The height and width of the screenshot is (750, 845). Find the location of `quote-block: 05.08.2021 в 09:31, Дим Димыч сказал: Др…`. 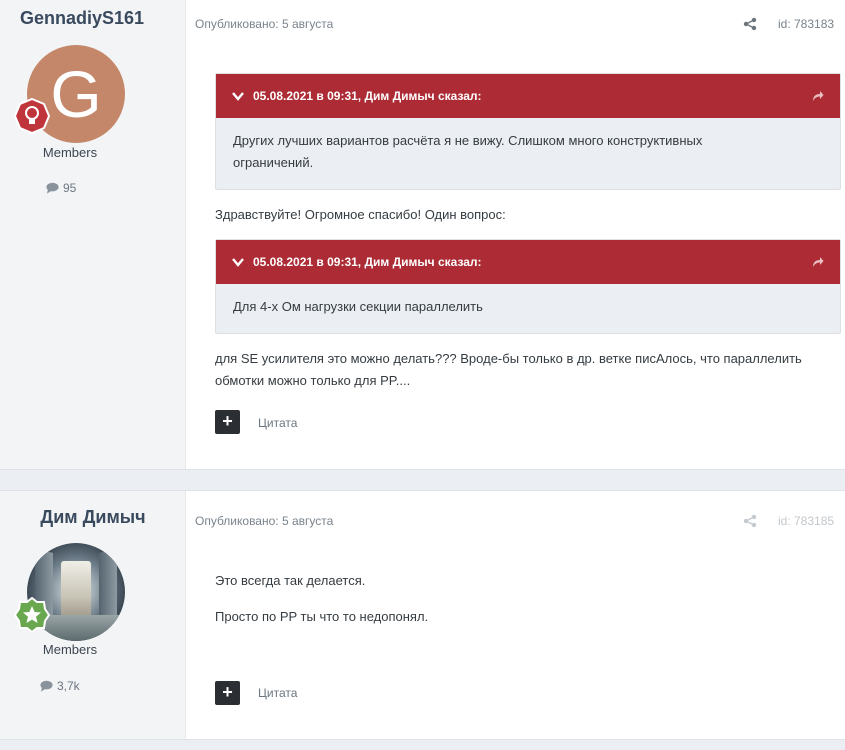

quote-block: 05.08.2021 в 09:31, Дим Димыч сказал: Др… is located at coordinates (528, 131).